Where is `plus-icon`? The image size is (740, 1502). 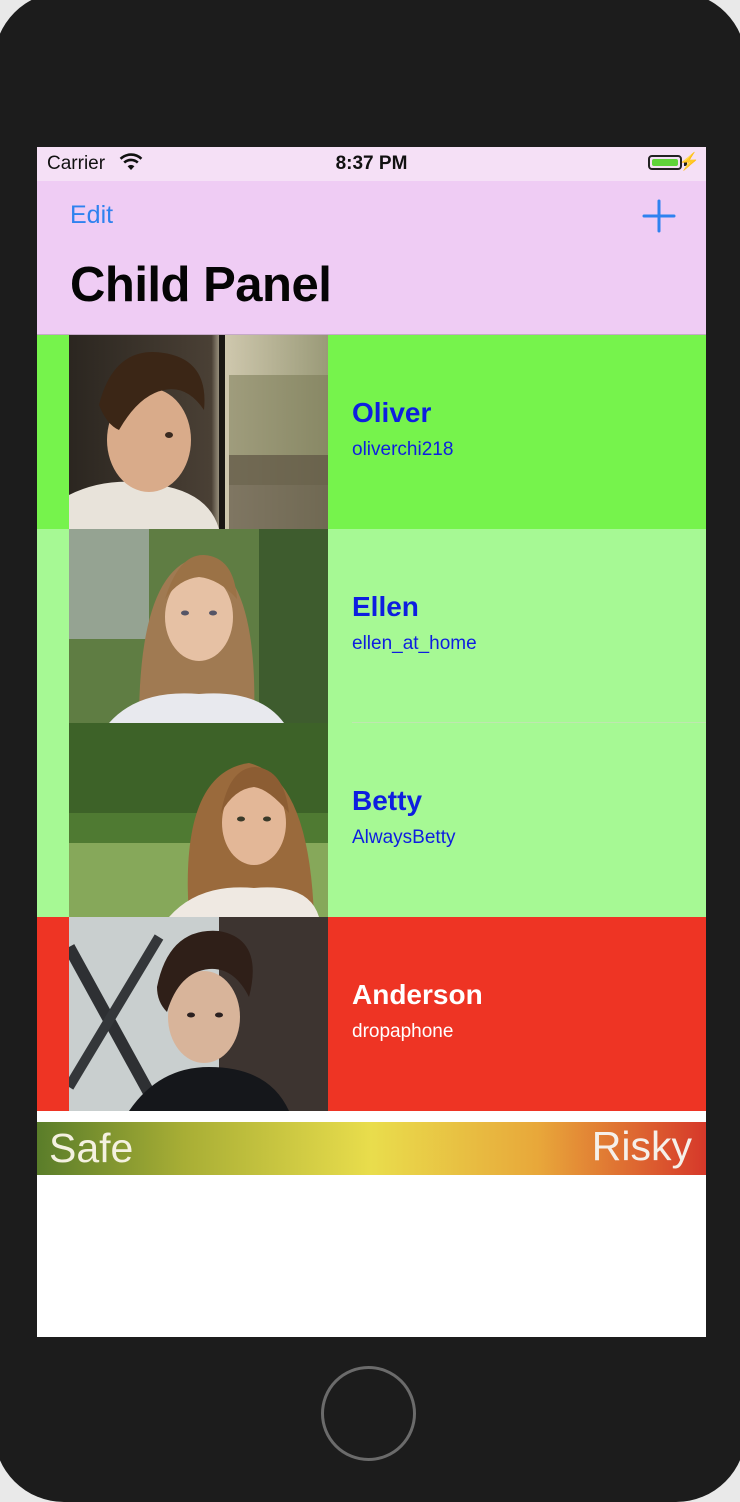
plus-icon is located at coordinates (659, 216).